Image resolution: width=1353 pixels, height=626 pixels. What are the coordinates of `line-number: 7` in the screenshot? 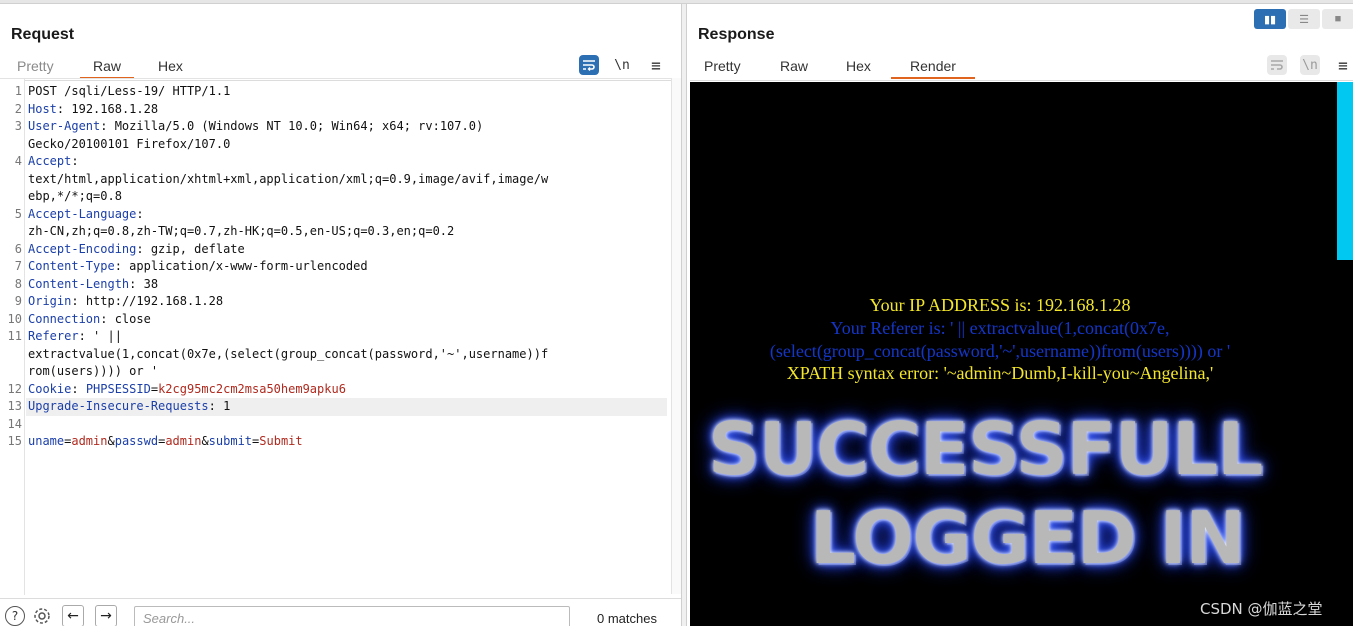 It's located at (18, 266).